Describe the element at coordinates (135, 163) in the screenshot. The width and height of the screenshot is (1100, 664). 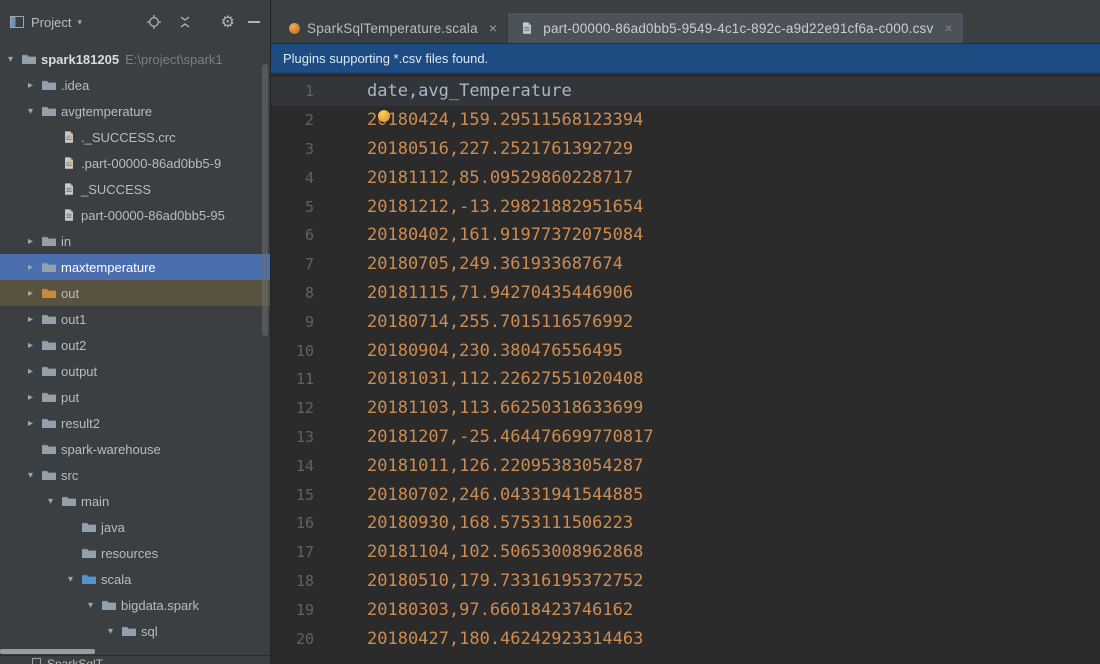
I see `tree-item-part-00000-86ad0bb5-9: ? .part-00000-86ad0bb5-9` at that location.